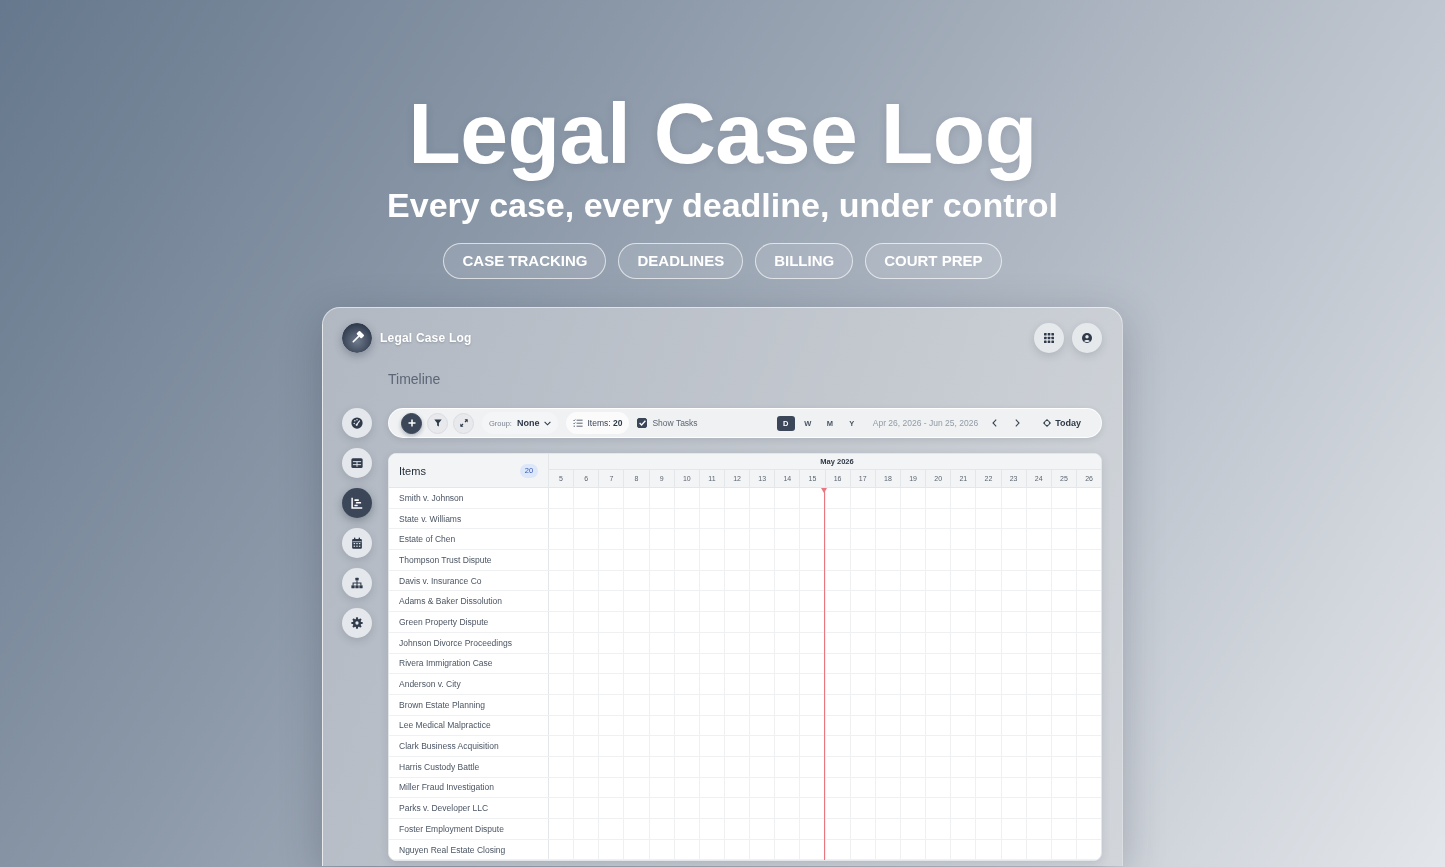  What do you see at coordinates (426, 338) in the screenshot?
I see `app-title: Legal Case Log` at bounding box center [426, 338].